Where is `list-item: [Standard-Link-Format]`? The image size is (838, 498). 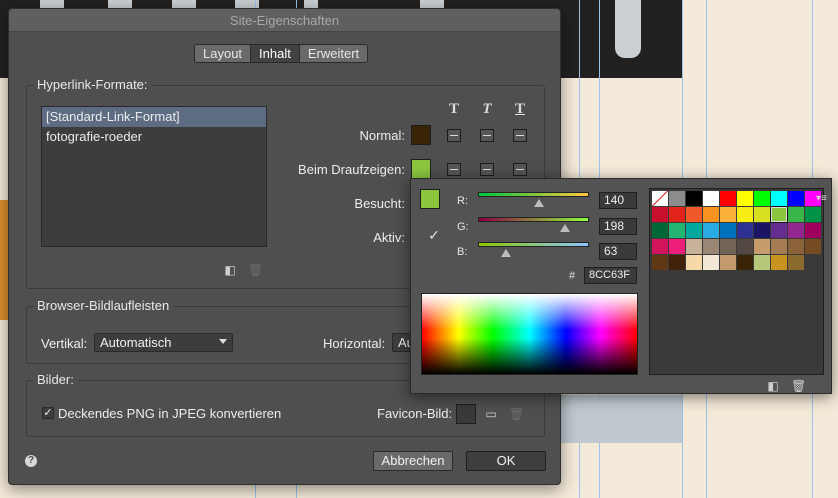 list-item: [Standard-Link-Format] is located at coordinates (154, 117).